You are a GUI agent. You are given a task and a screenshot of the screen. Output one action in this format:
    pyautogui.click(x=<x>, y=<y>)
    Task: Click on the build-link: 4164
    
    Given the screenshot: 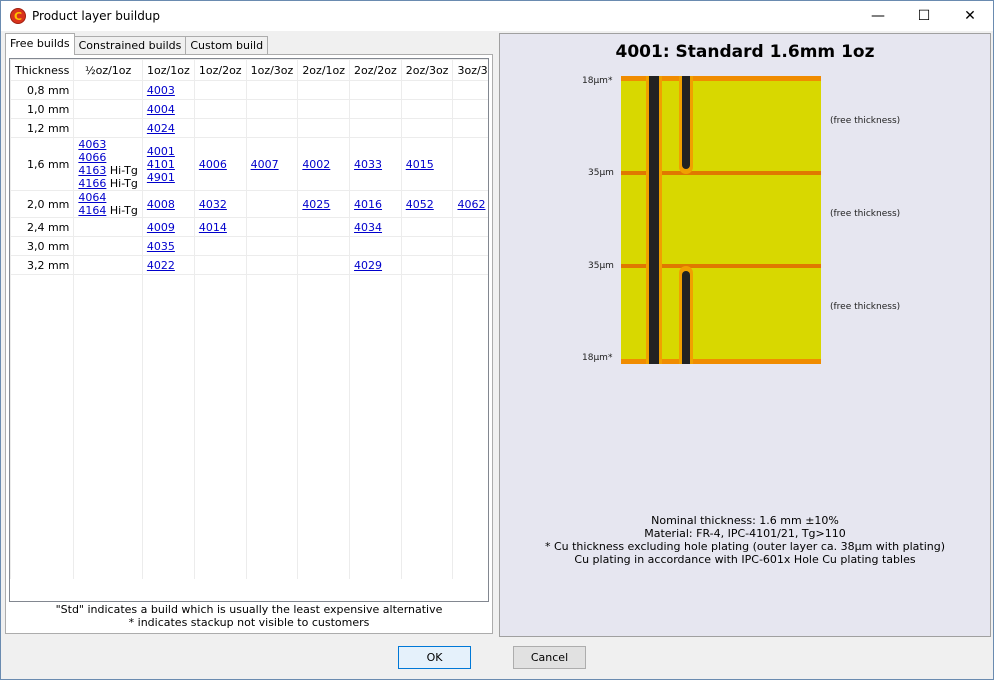 What is the action you would take?
    pyautogui.click(x=92, y=210)
    